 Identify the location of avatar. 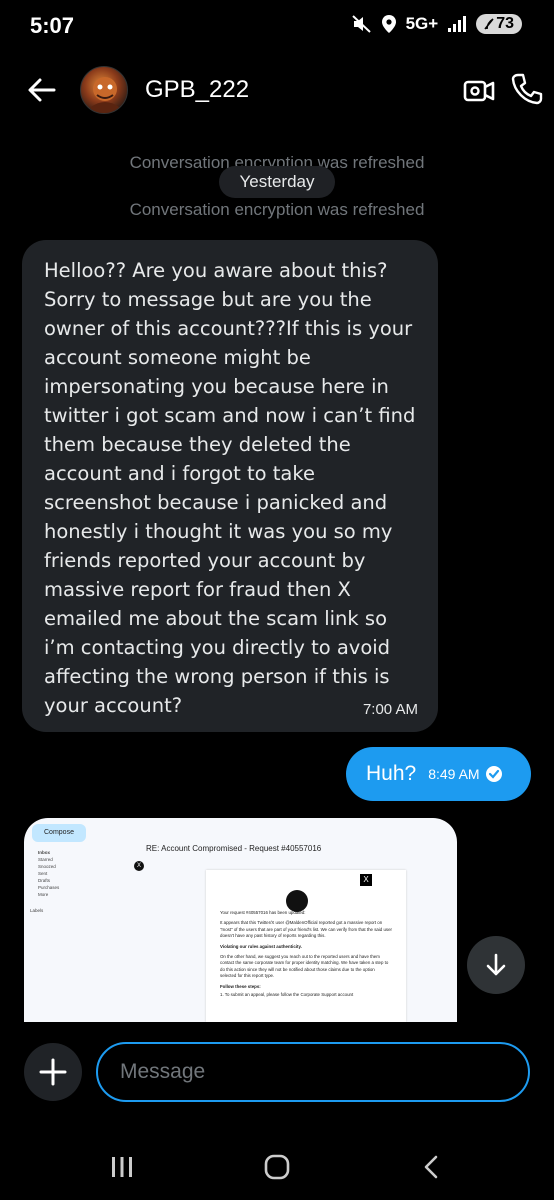
(104, 90).